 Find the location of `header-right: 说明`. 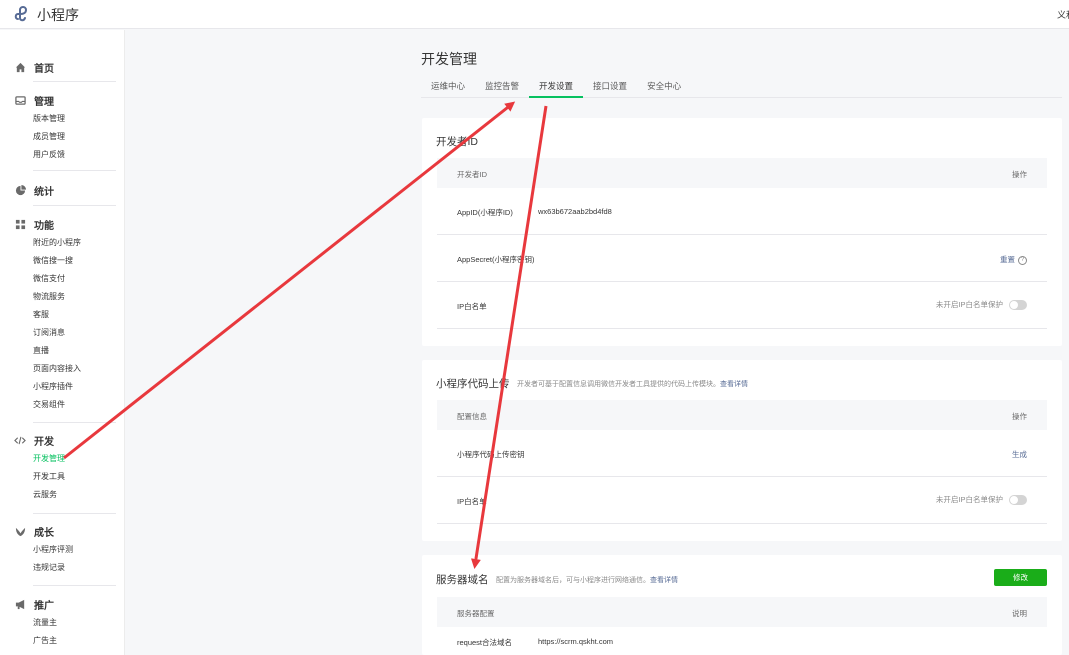

header-right: 说明 is located at coordinates (1019, 613).